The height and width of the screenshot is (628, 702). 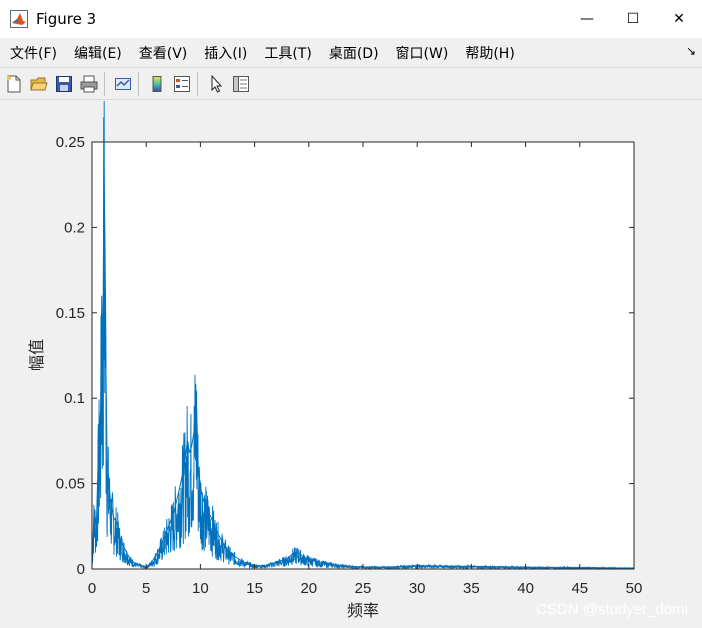 What do you see at coordinates (146, 588) in the screenshot?
I see `x-tick-label: 5` at bounding box center [146, 588].